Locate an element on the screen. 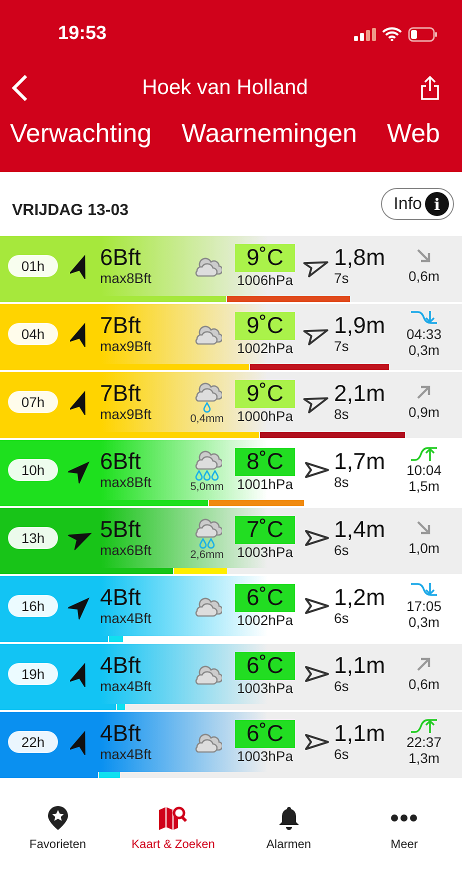  temperature: 7˚C is located at coordinates (265, 530).